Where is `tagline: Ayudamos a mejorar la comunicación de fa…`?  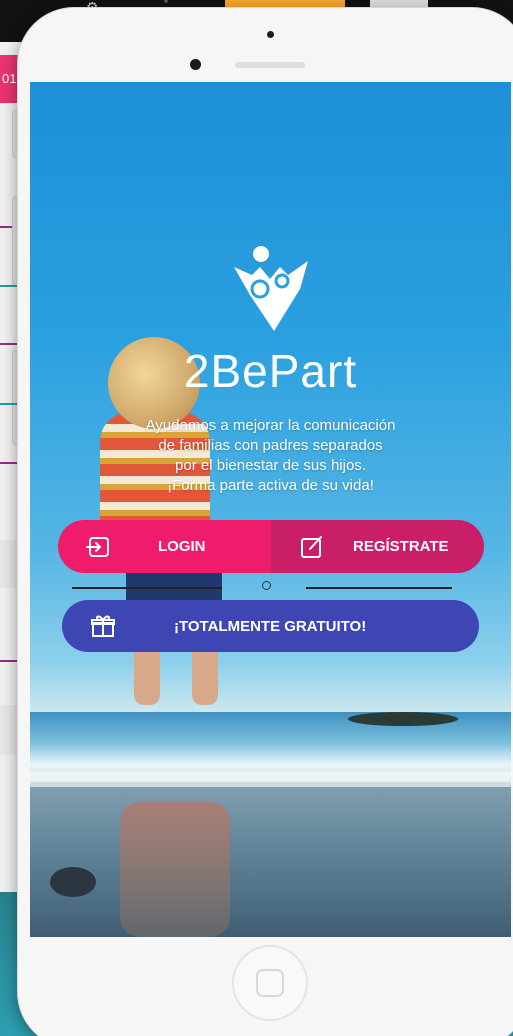
tagline: Ayudamos a mejorar la comunicación de fa… is located at coordinates (270, 456).